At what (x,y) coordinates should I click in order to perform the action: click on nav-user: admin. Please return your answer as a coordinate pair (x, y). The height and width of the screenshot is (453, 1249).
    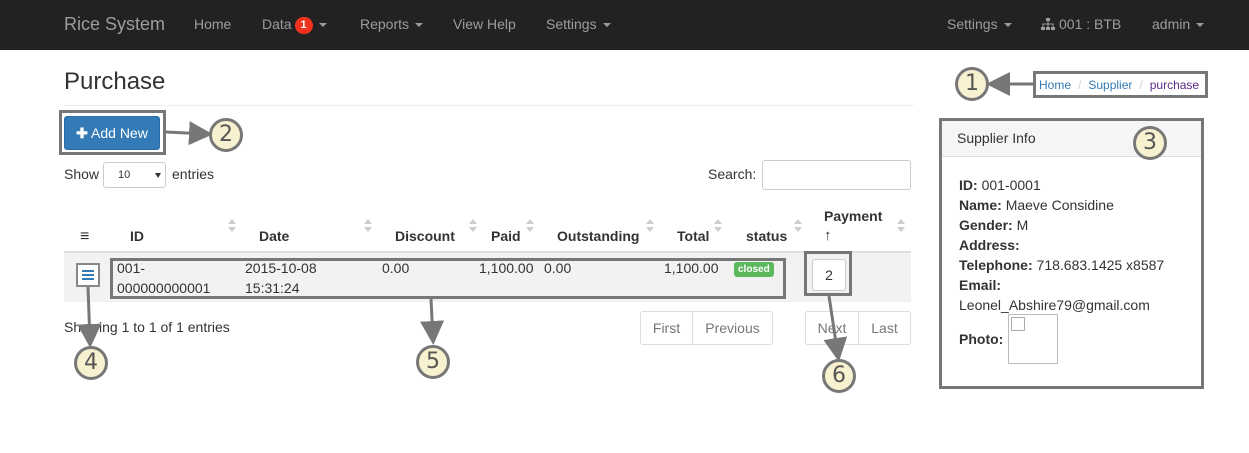
    Looking at the image, I should click on (1178, 24).